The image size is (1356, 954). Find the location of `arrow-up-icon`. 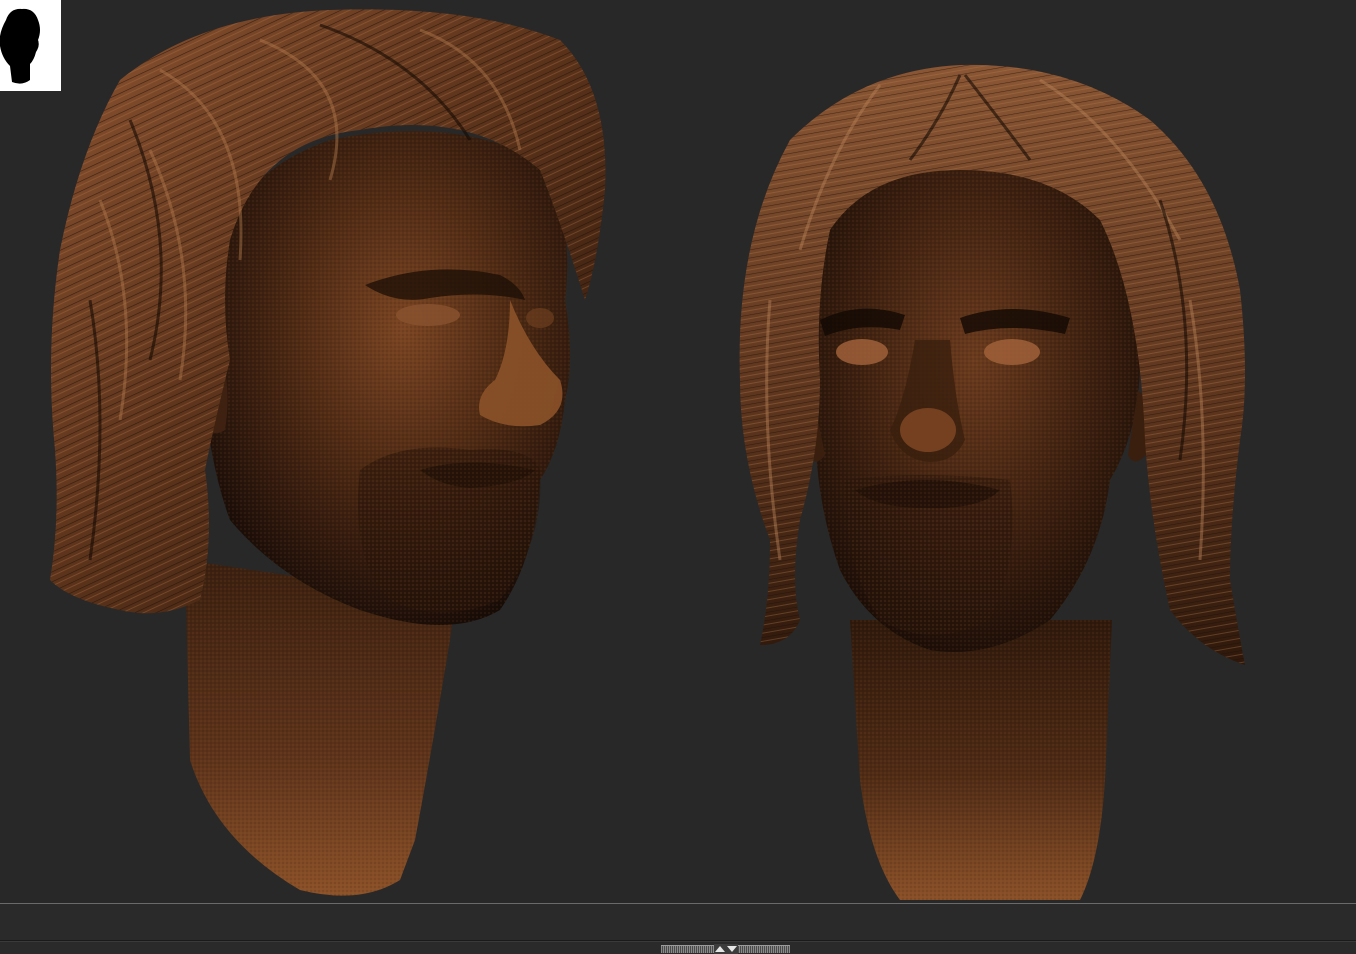

arrow-up-icon is located at coordinates (720, 949).